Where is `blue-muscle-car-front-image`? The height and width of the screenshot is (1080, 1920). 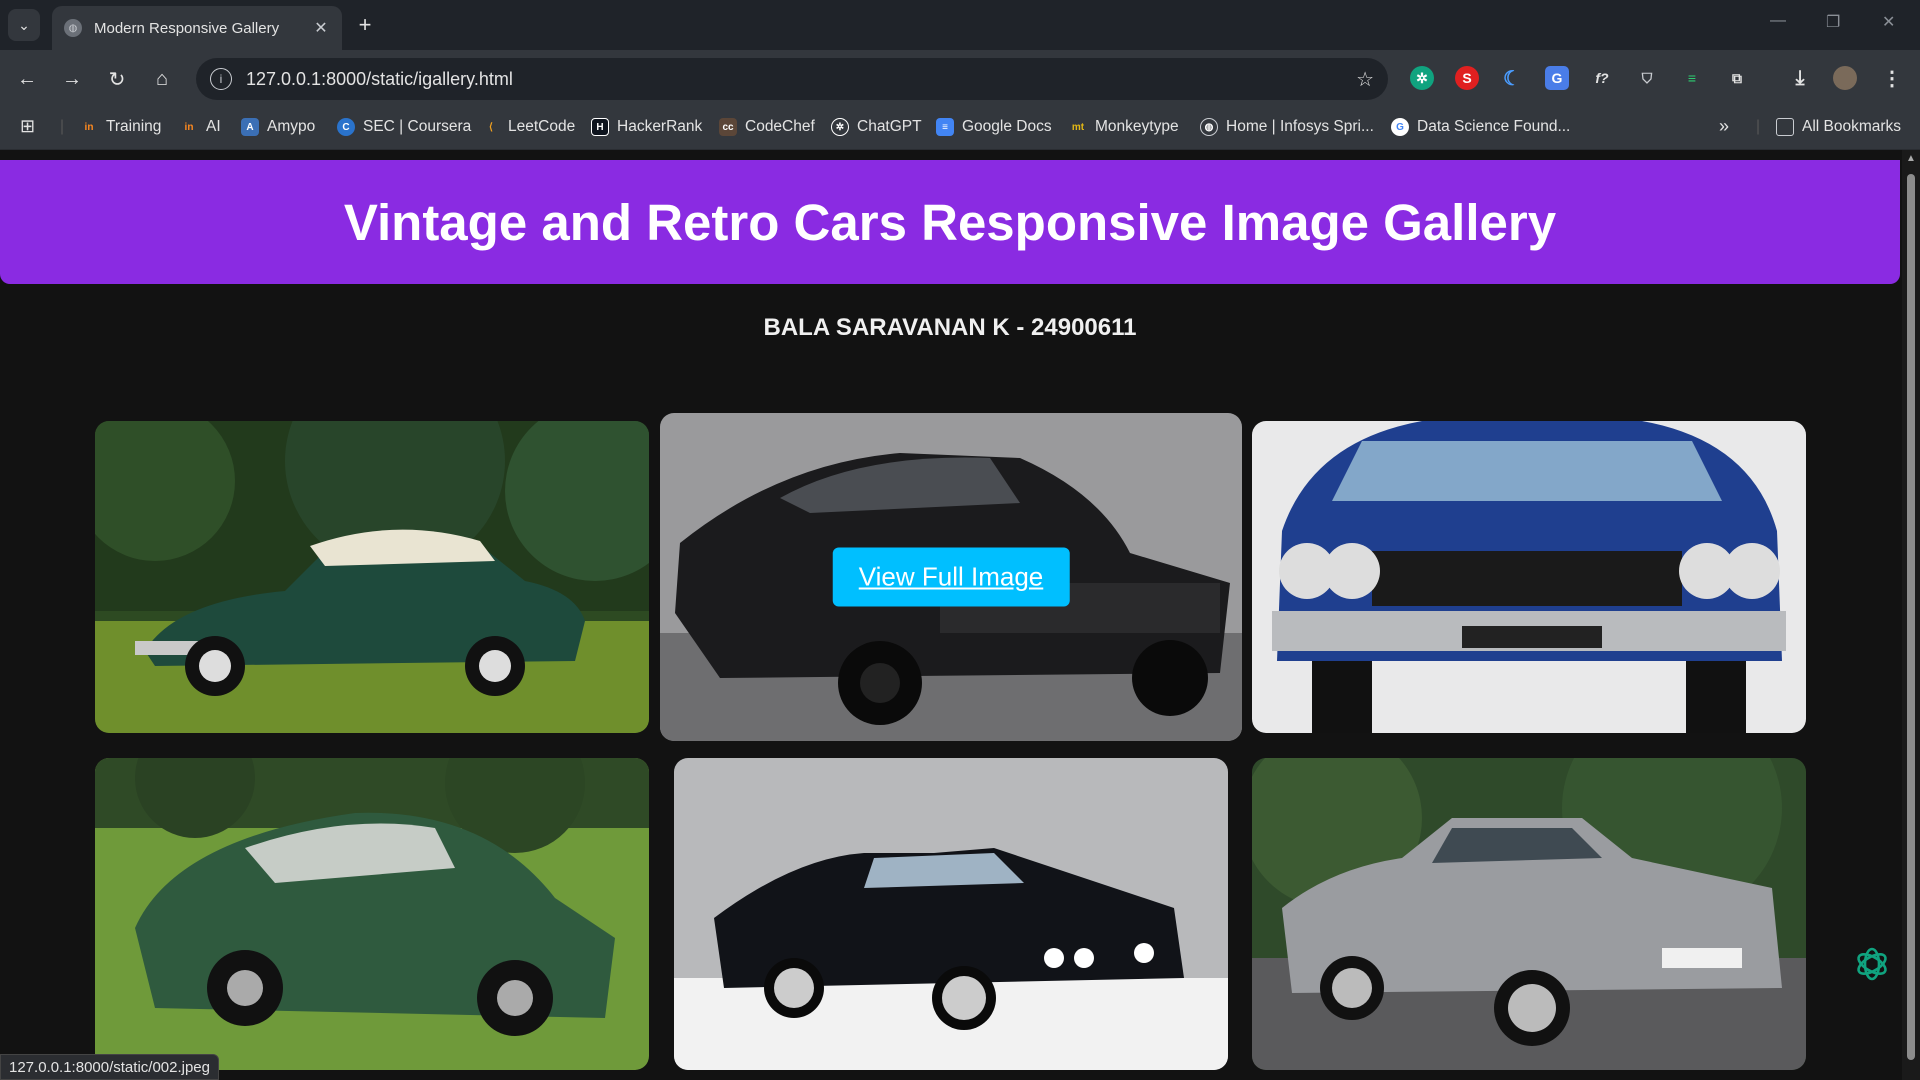
blue-muscle-car-front-image is located at coordinates (1529, 577).